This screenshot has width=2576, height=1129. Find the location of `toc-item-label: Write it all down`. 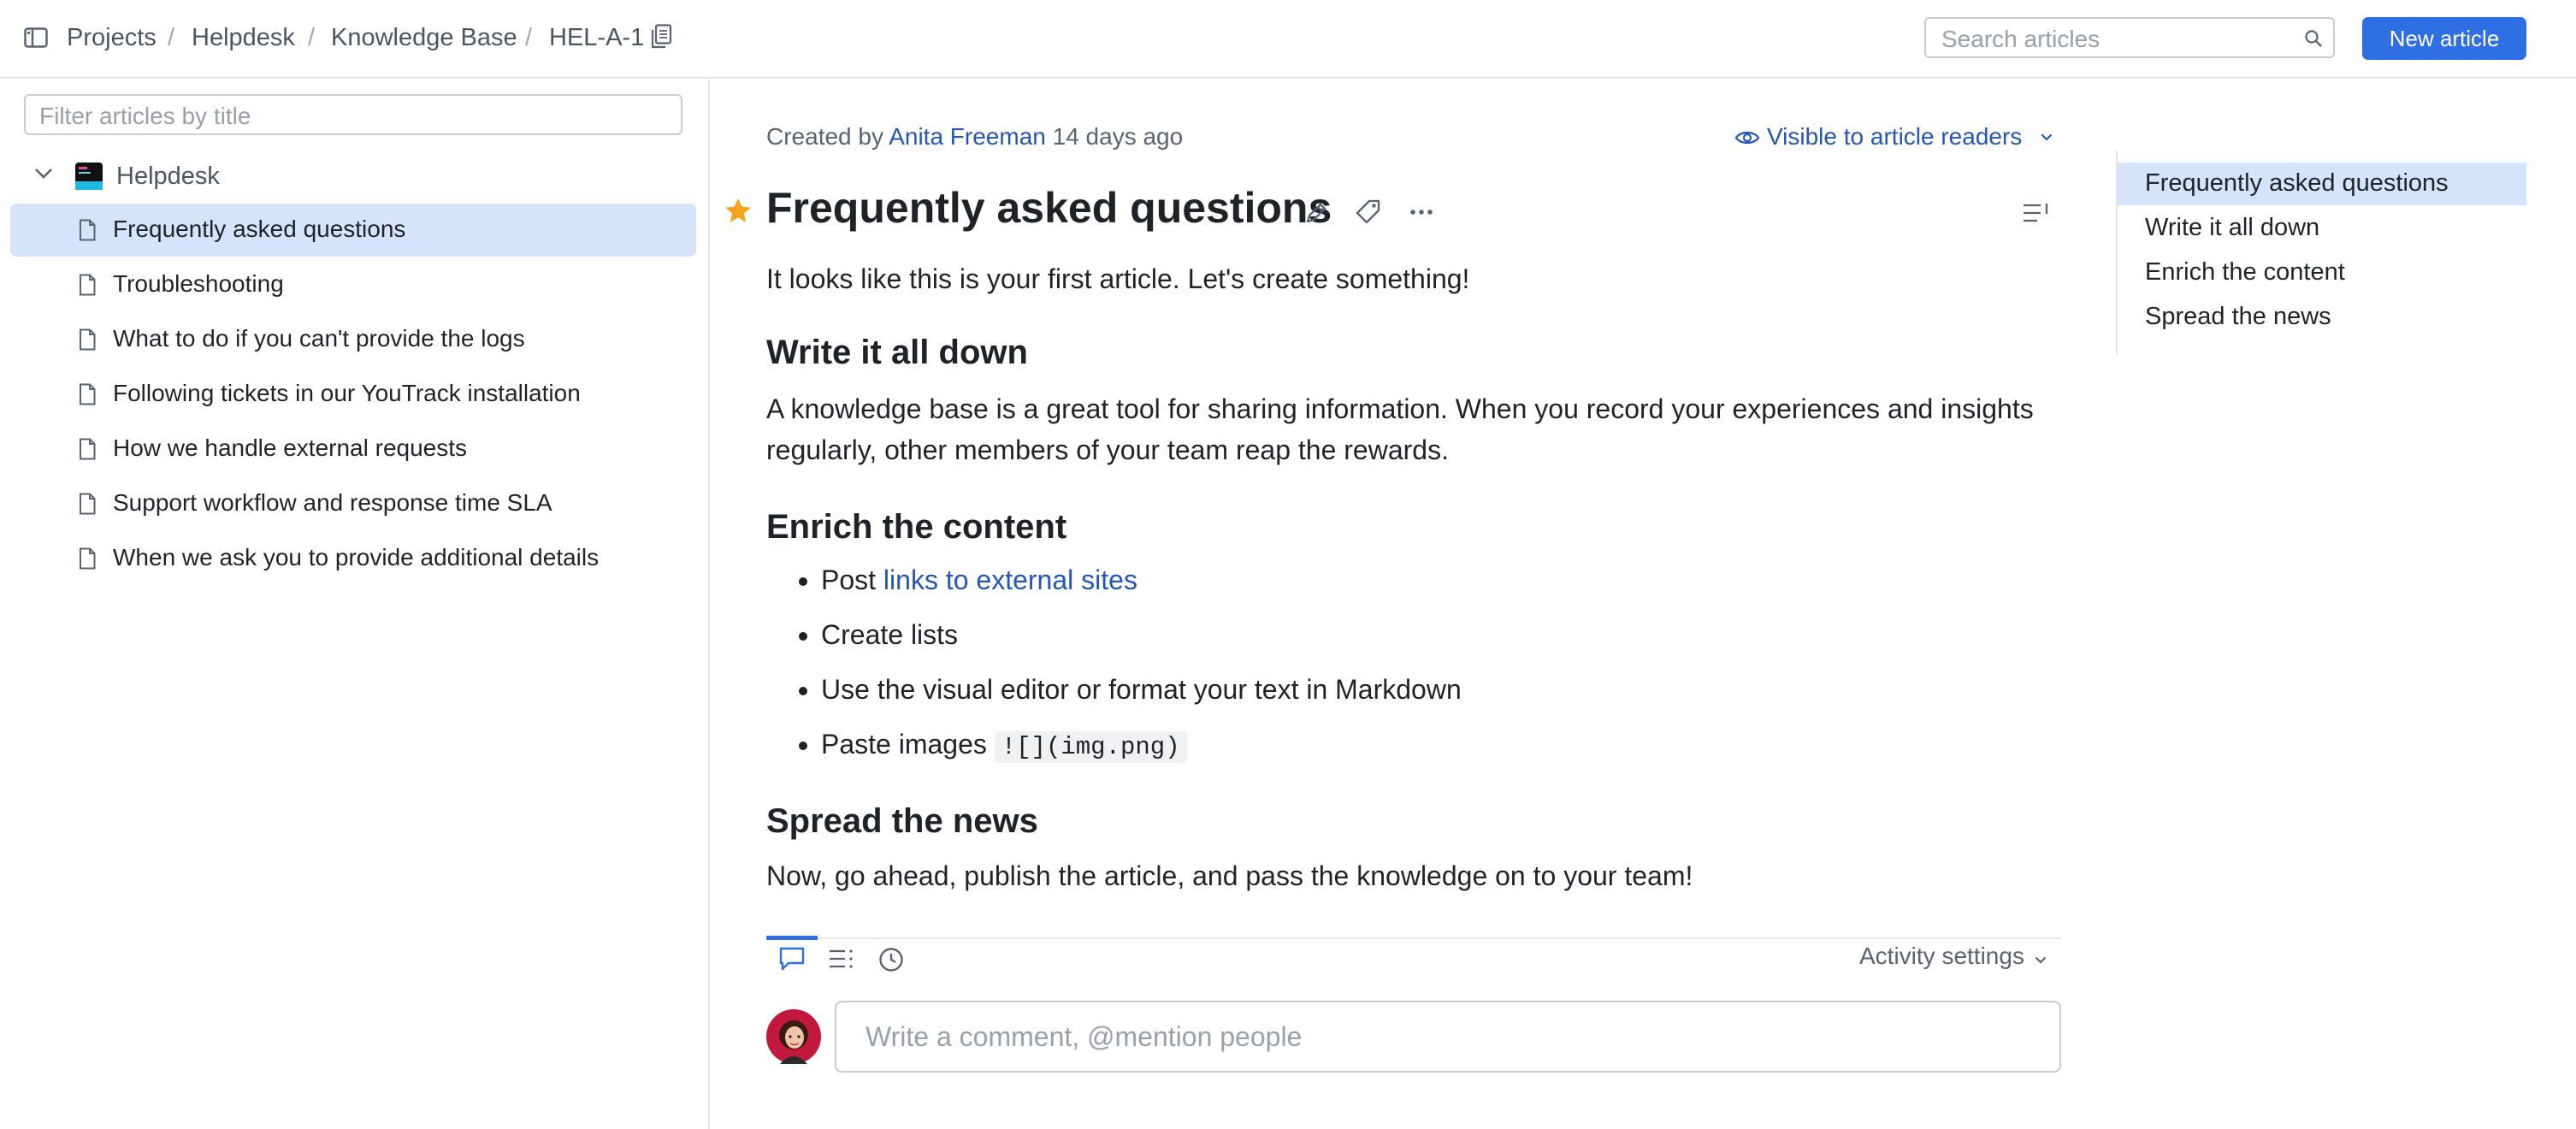

toc-item-label: Write it all down is located at coordinates (2232, 227).